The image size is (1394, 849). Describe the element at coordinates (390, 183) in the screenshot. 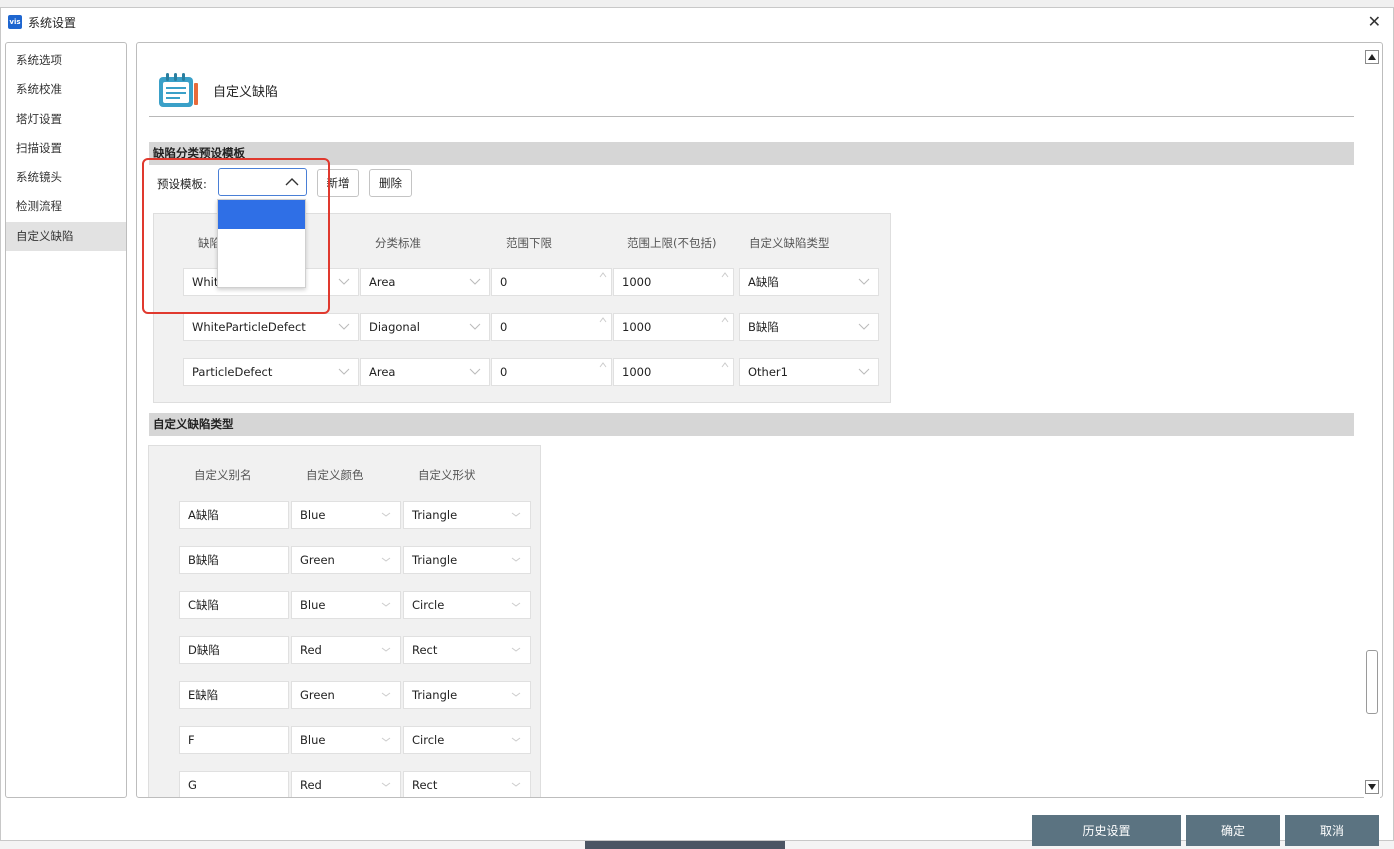

I see `delete-preset-button: 删除` at that location.